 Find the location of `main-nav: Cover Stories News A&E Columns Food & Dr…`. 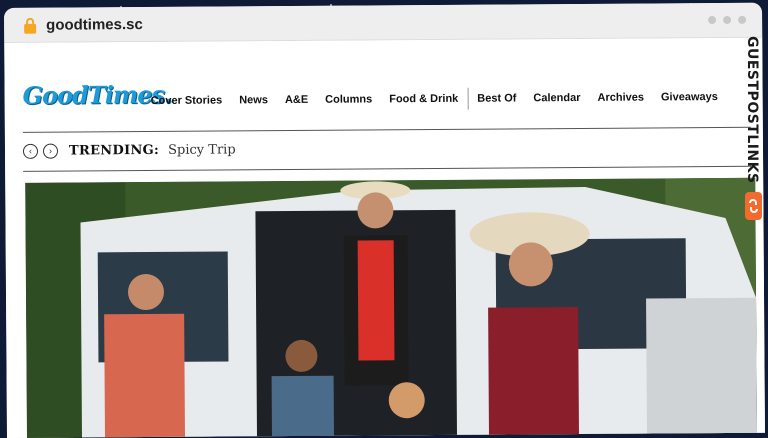

main-nav: Cover Stories News A&E Columns Food & Dr… is located at coordinates (443, 99).